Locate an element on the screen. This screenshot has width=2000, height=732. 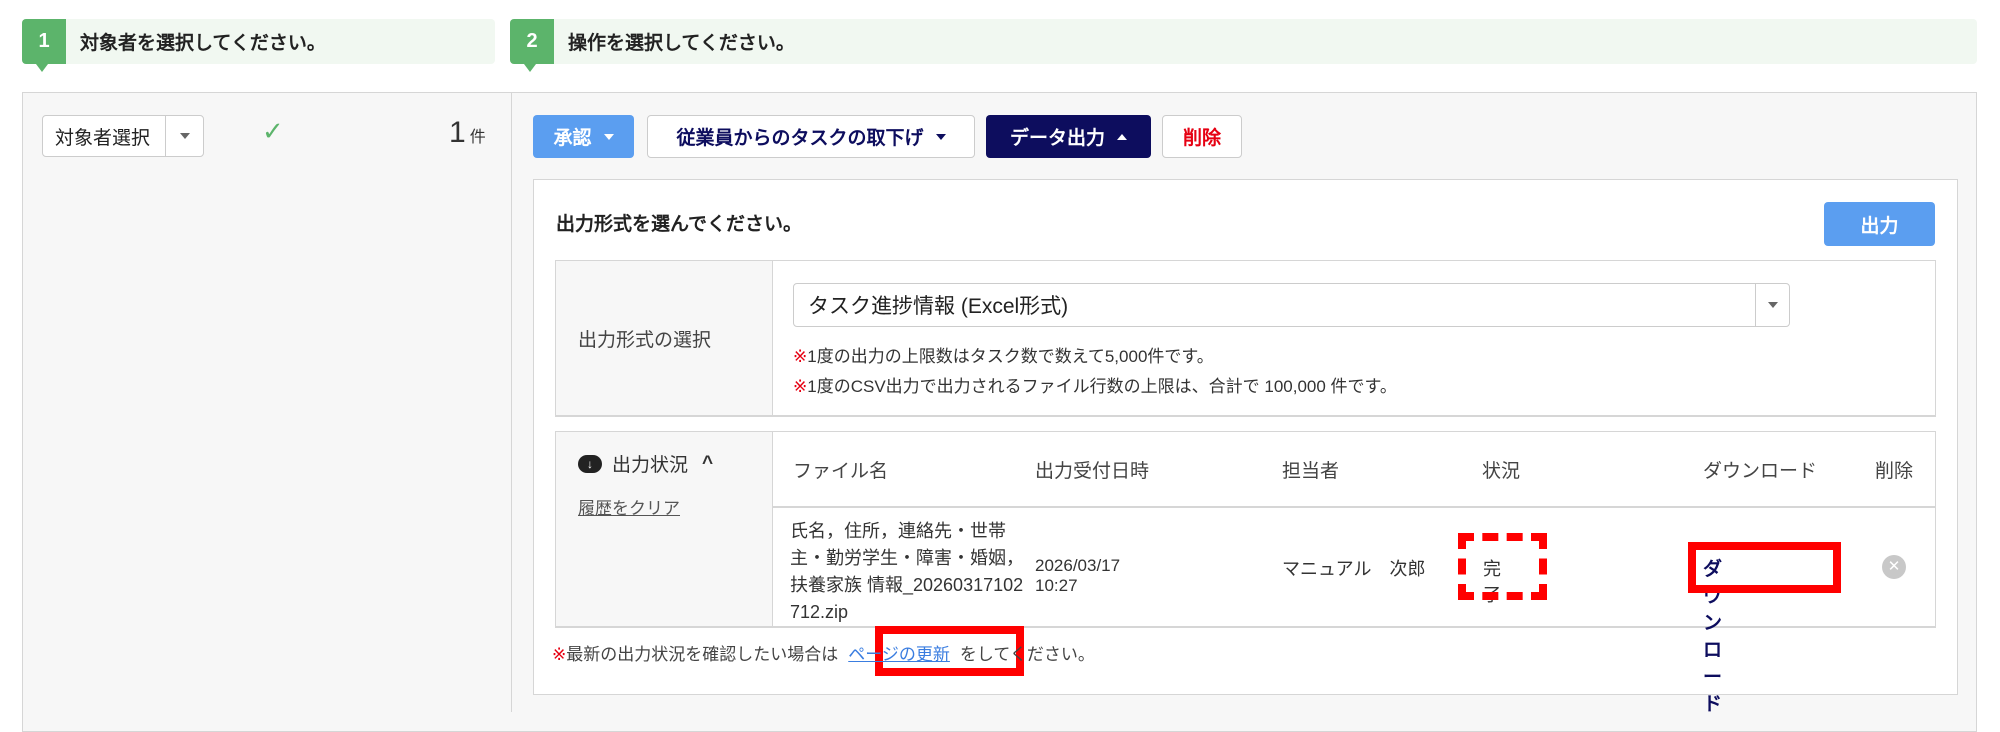
selected-count: 1件 is located at coordinates (467, 132).